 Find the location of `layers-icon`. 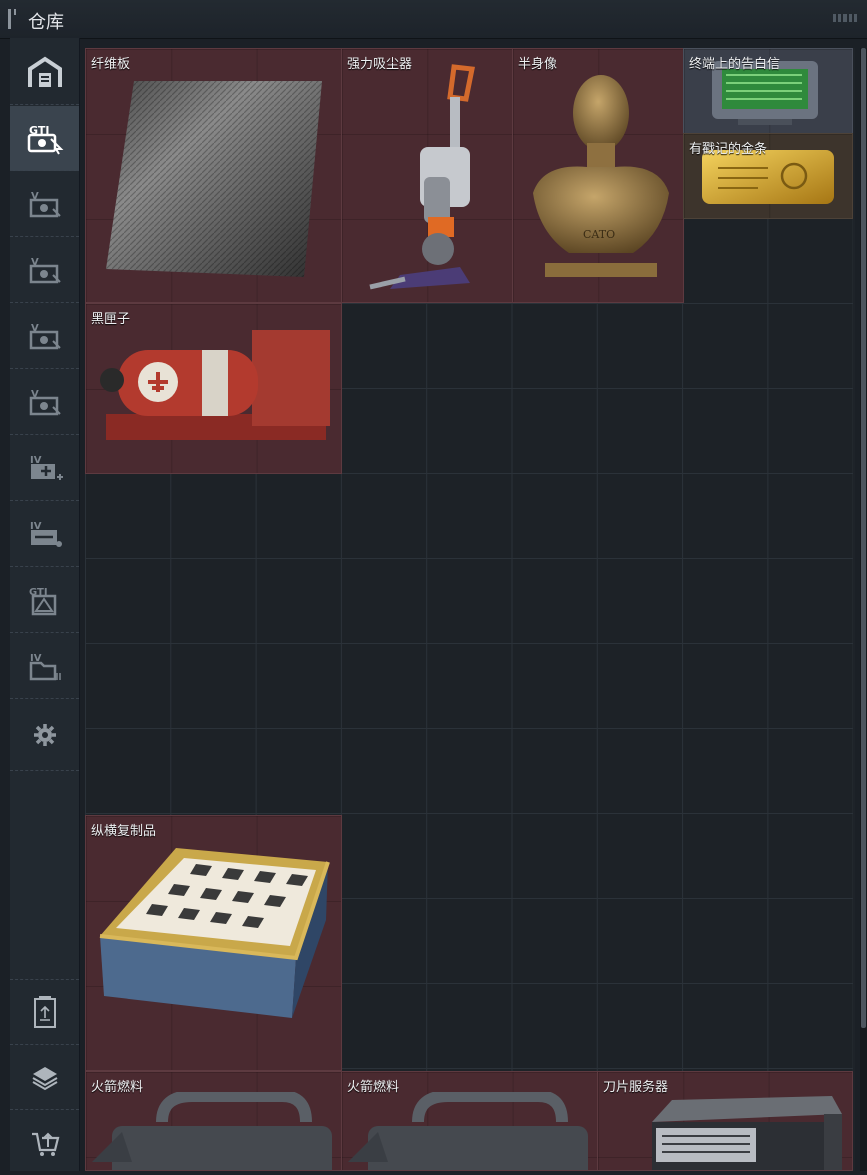

layers-icon is located at coordinates (45, 1077).